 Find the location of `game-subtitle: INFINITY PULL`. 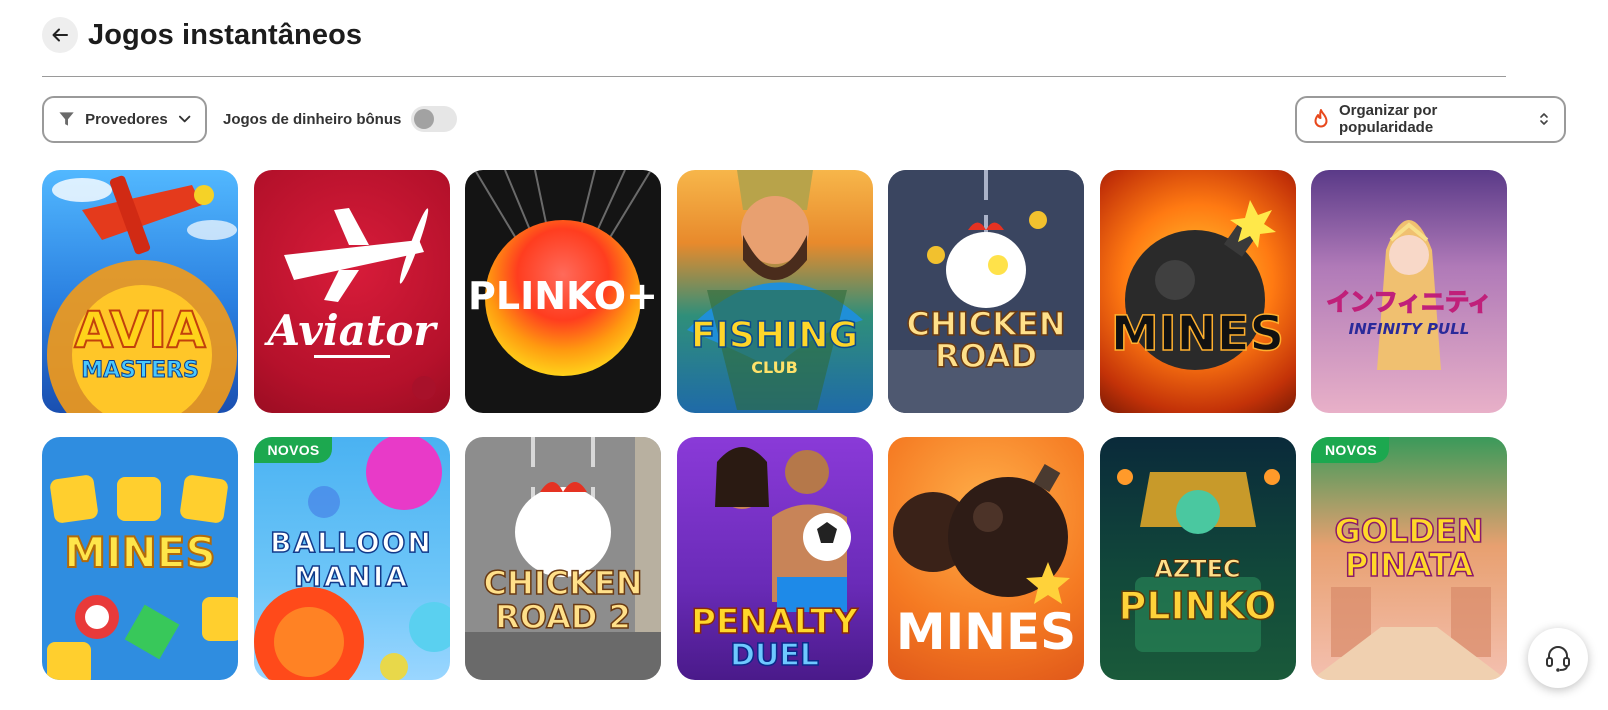

game-subtitle: INFINITY PULL is located at coordinates (1409, 329).